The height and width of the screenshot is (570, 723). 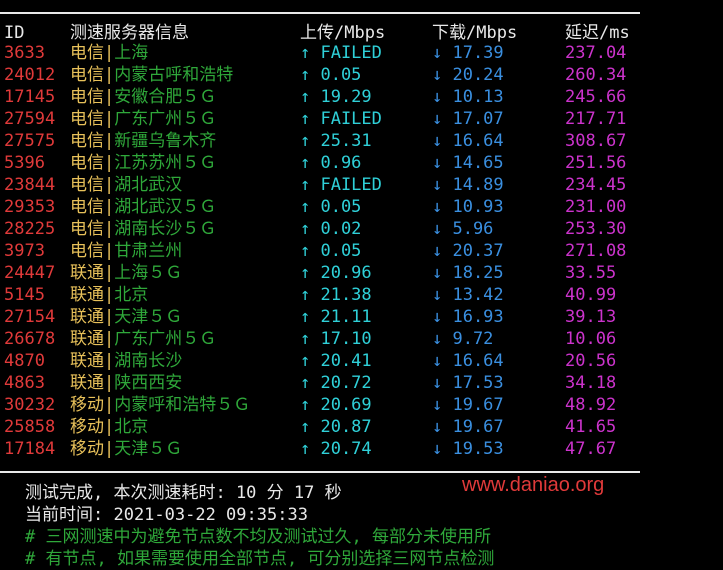 What do you see at coordinates (165, 97) in the screenshot?
I see `server-location: 安徽合肥５Ｇ` at bounding box center [165, 97].